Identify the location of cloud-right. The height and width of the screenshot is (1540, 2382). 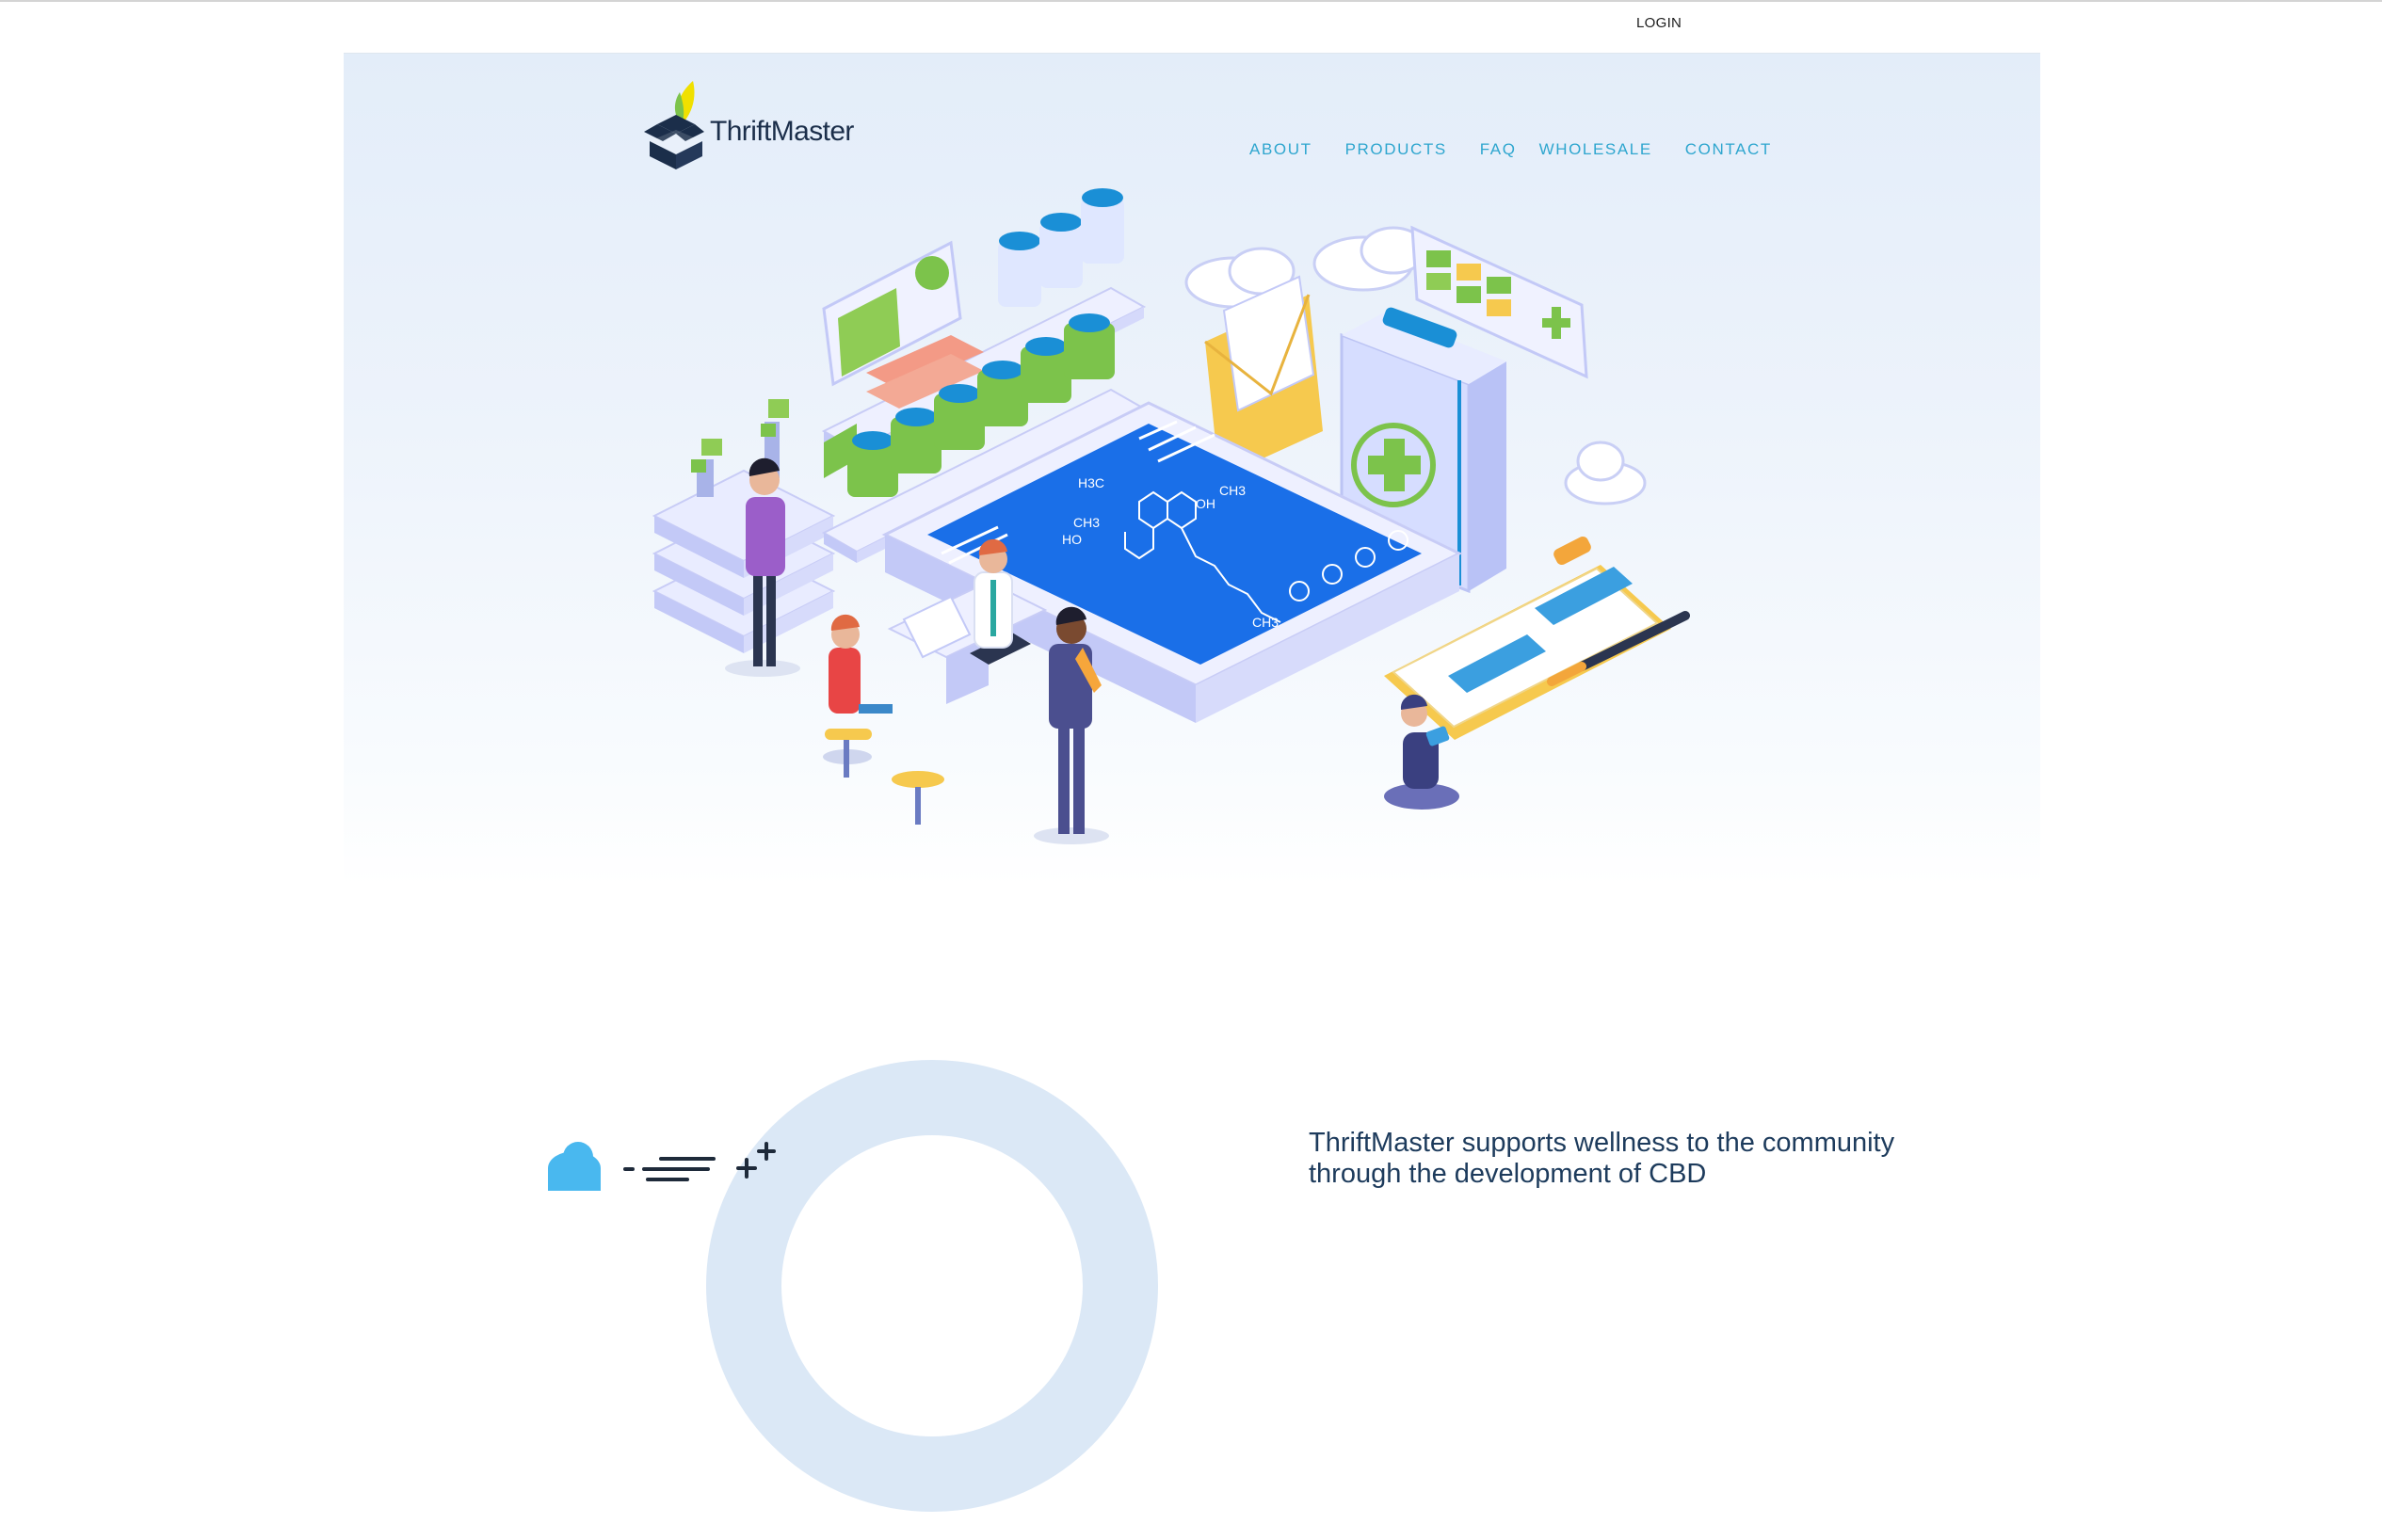
(1605, 473).